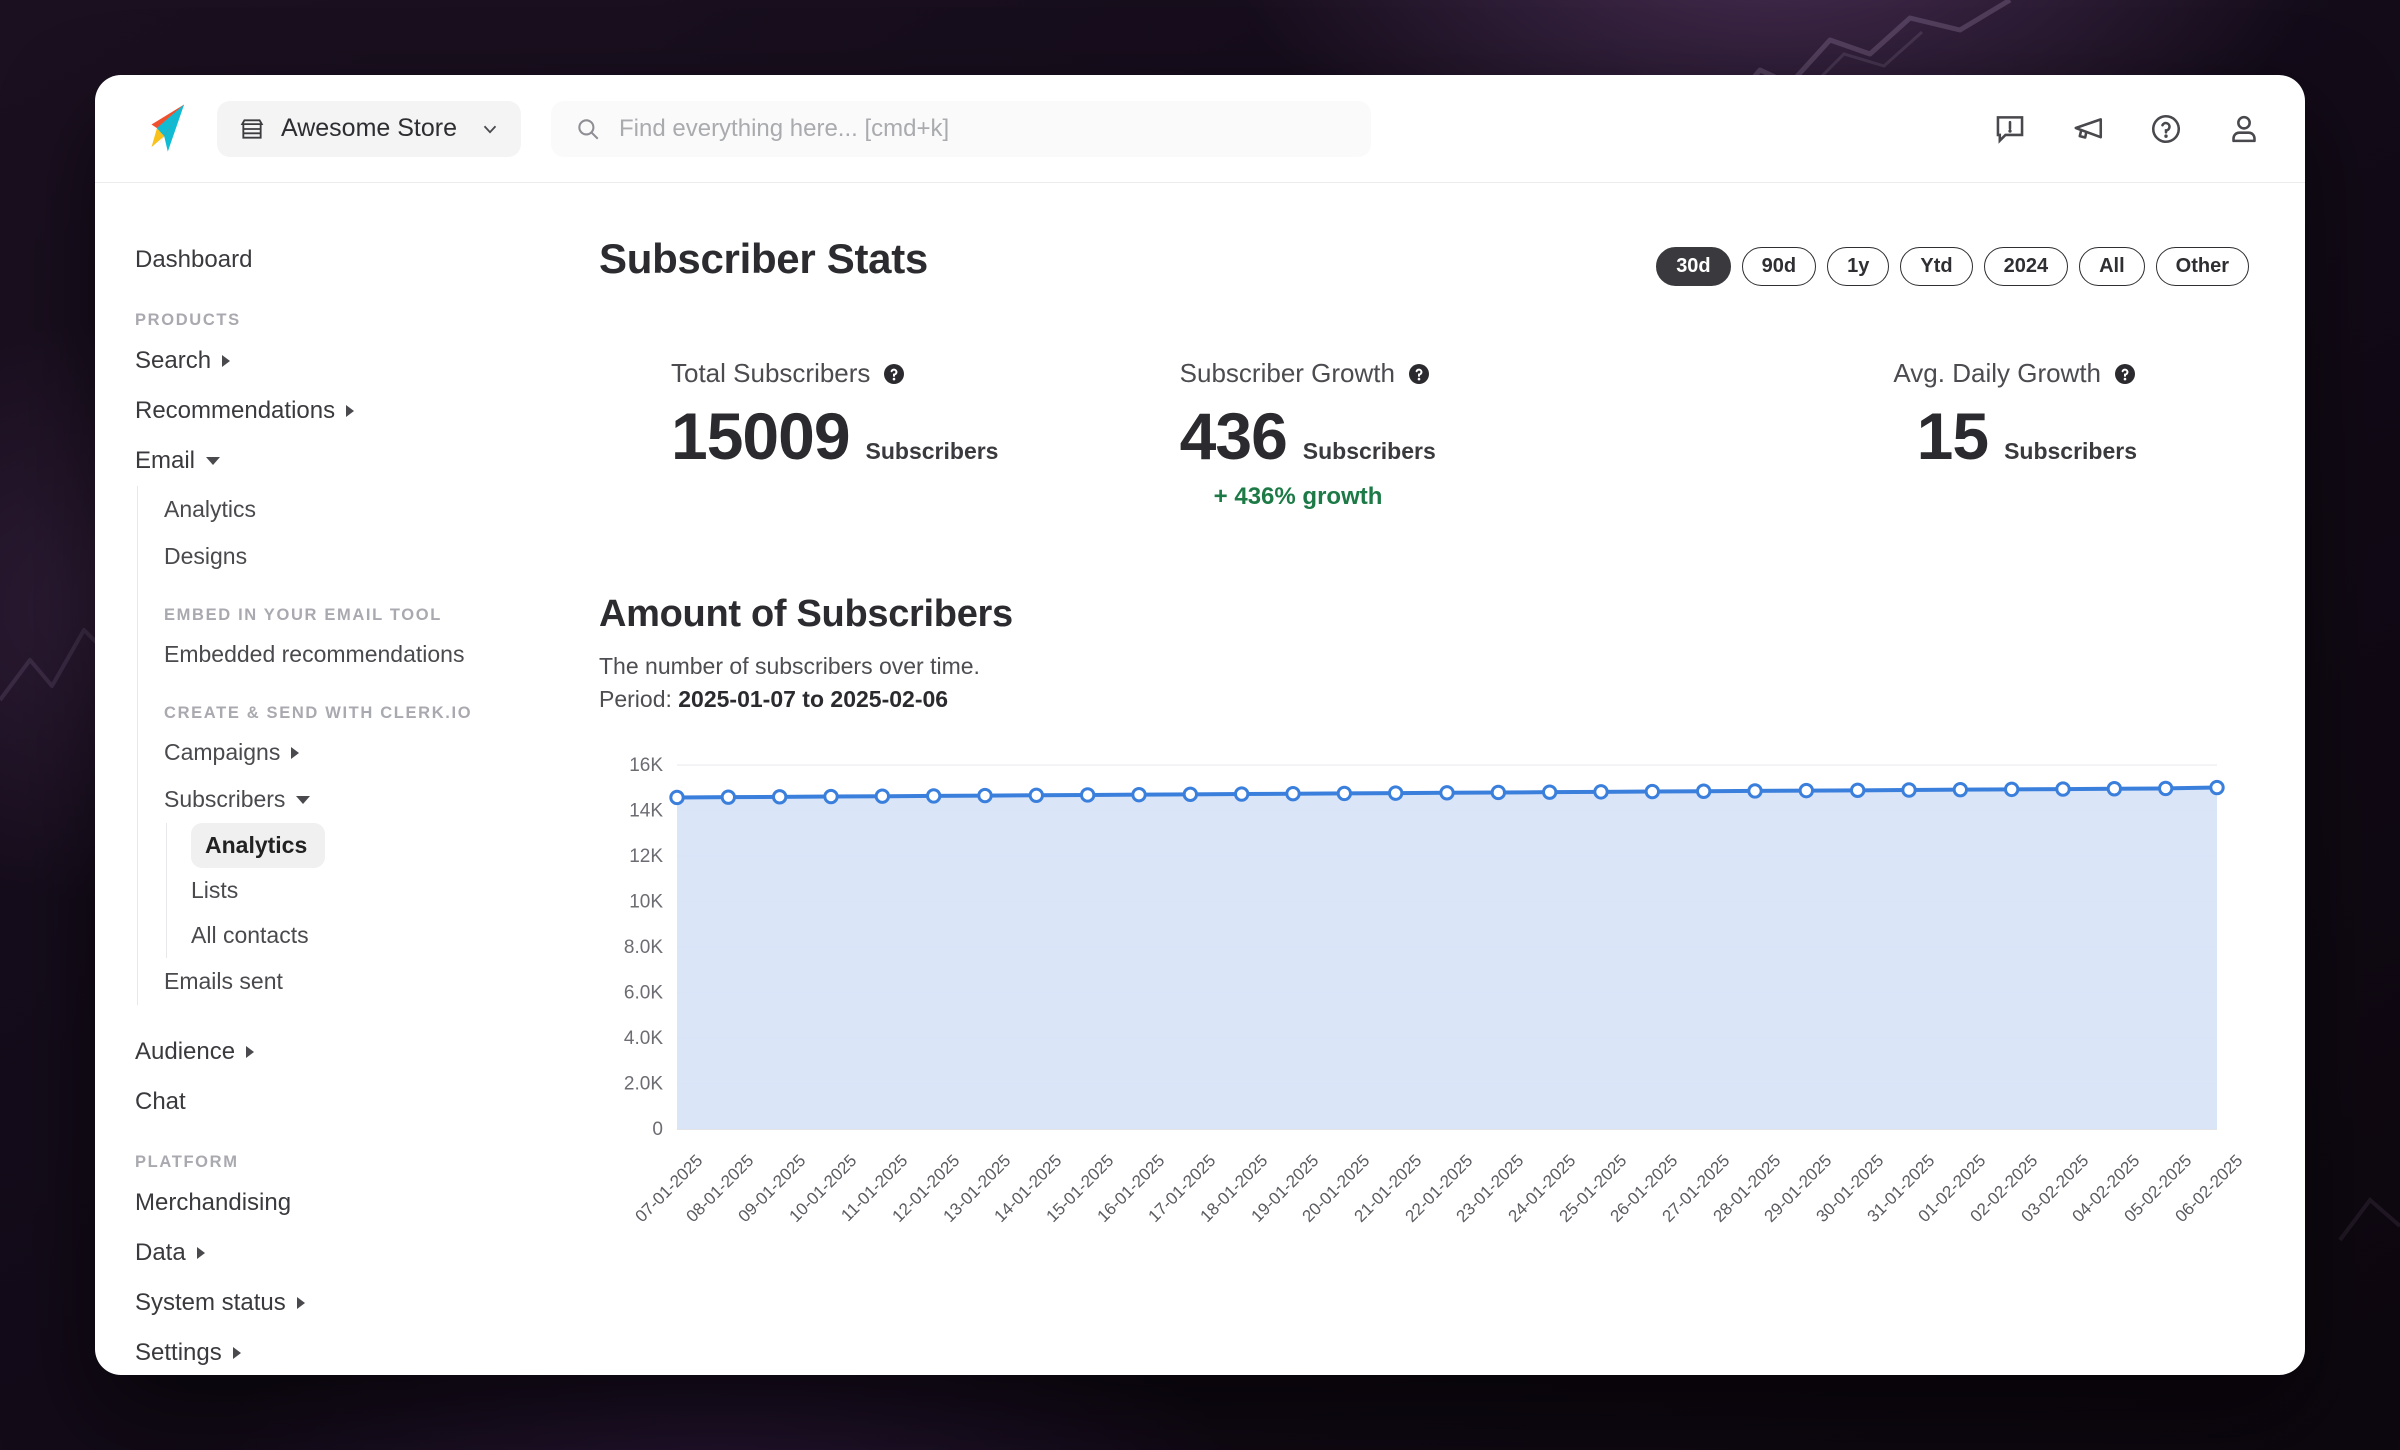 The width and height of the screenshot is (2400, 1450). Describe the element at coordinates (363, 981) in the screenshot. I see `sidebar-item-emails-sent: Emails sent` at that location.